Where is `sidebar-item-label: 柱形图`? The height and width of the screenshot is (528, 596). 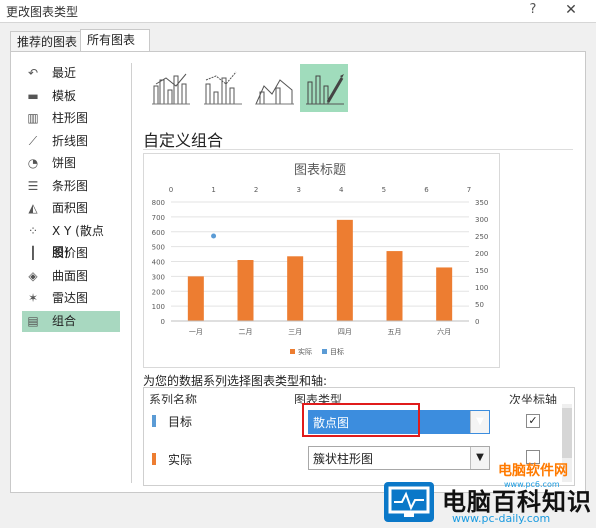 sidebar-item-label: 柱形图 is located at coordinates (70, 118).